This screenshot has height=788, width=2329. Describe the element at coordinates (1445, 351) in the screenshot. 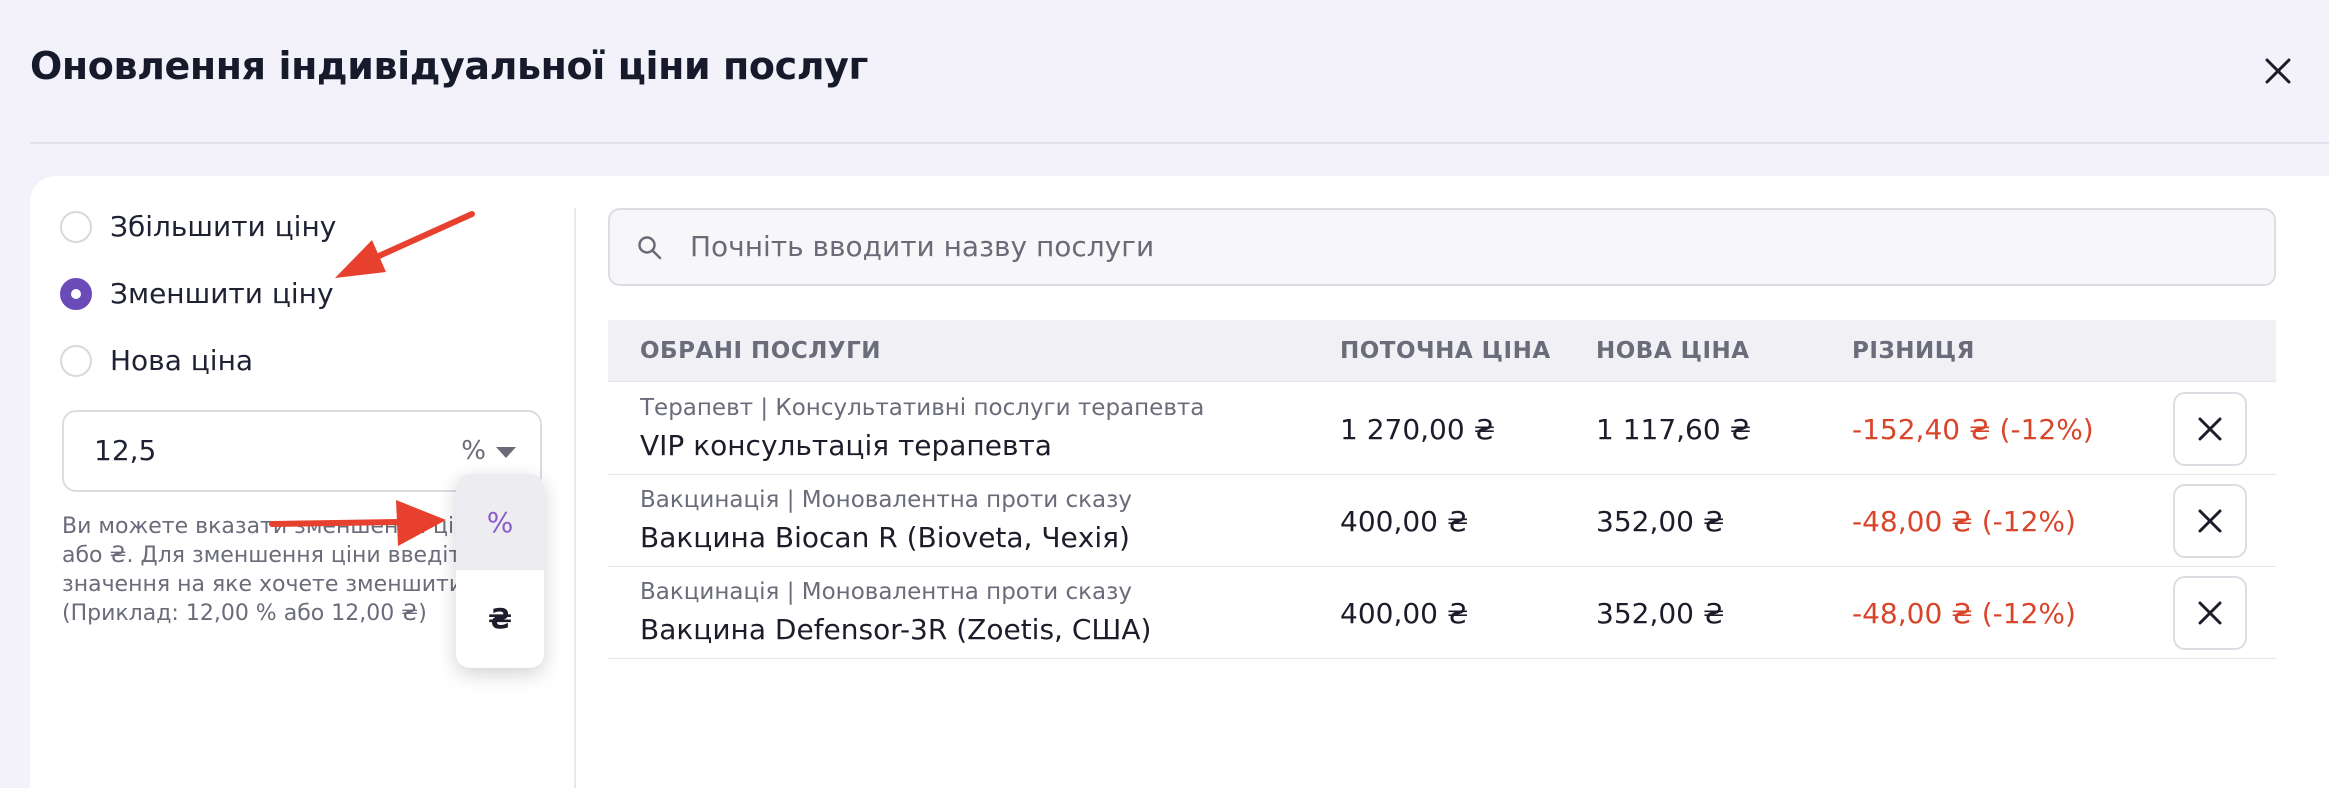

I see `column-header-current-price: ПОТОЧНА ЦІНА` at that location.